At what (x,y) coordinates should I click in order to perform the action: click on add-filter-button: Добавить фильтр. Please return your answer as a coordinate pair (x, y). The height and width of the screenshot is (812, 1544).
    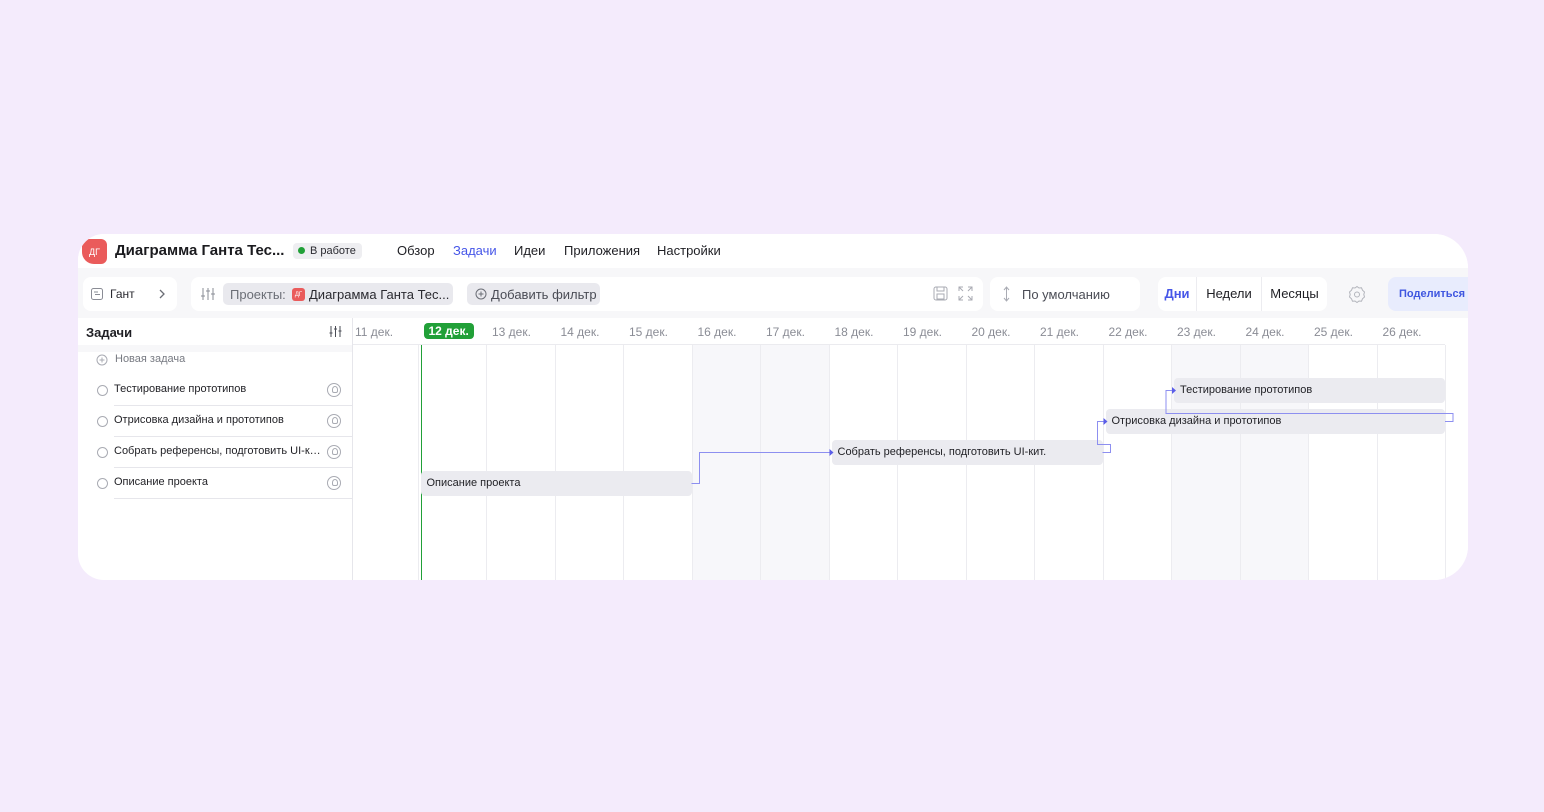
    Looking at the image, I should click on (533, 294).